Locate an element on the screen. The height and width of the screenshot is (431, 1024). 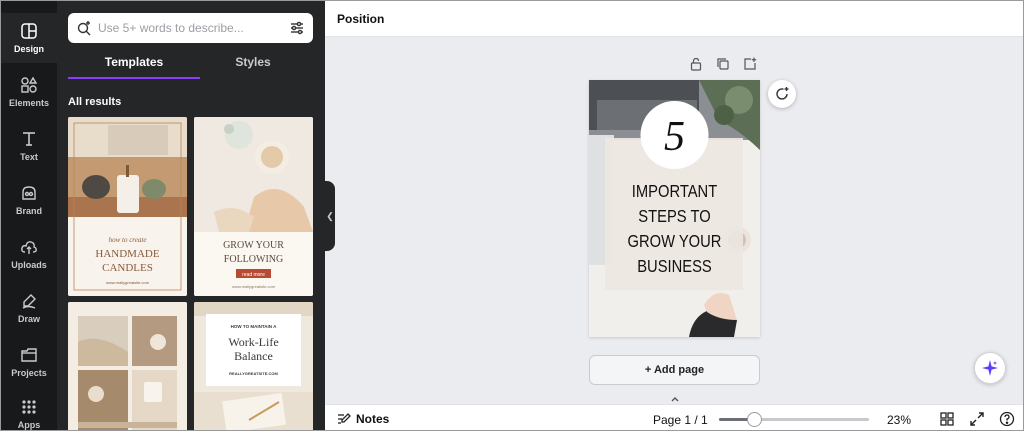
top-toolbar: Position is located at coordinates (674, 19).